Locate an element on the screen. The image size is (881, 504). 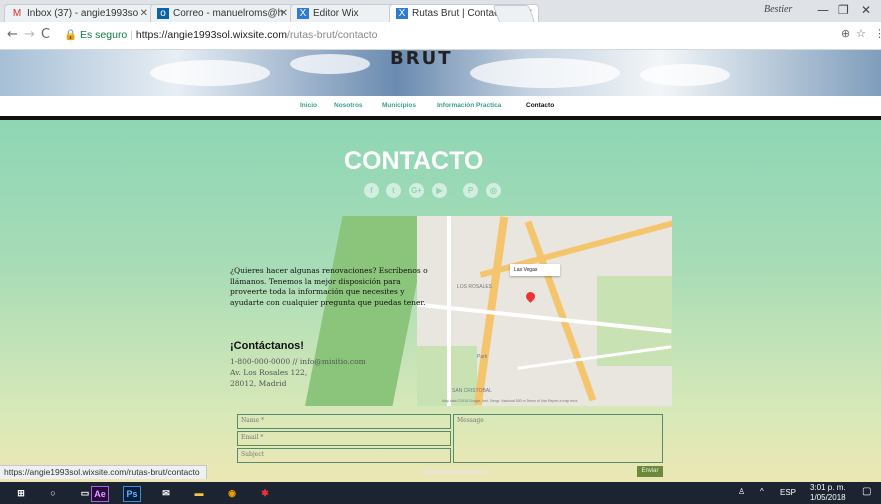
menu-contacto: Contacto is located at coordinates (540, 105).